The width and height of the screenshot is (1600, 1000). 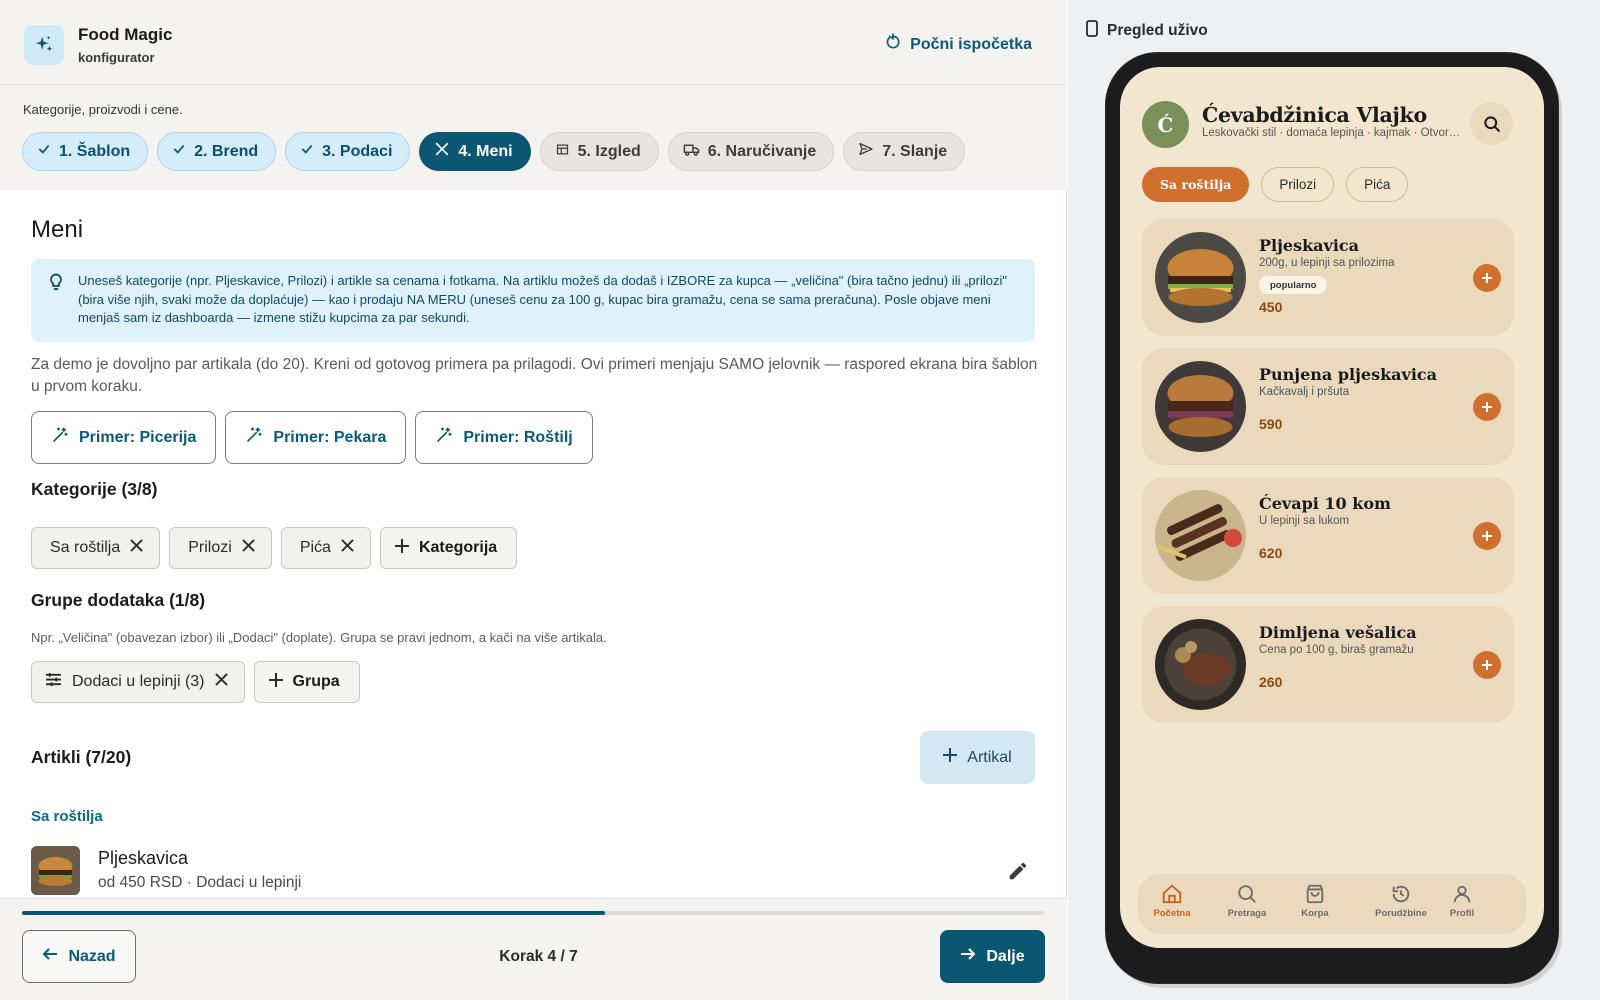 What do you see at coordinates (1172, 894) in the screenshot?
I see `home-icon` at bounding box center [1172, 894].